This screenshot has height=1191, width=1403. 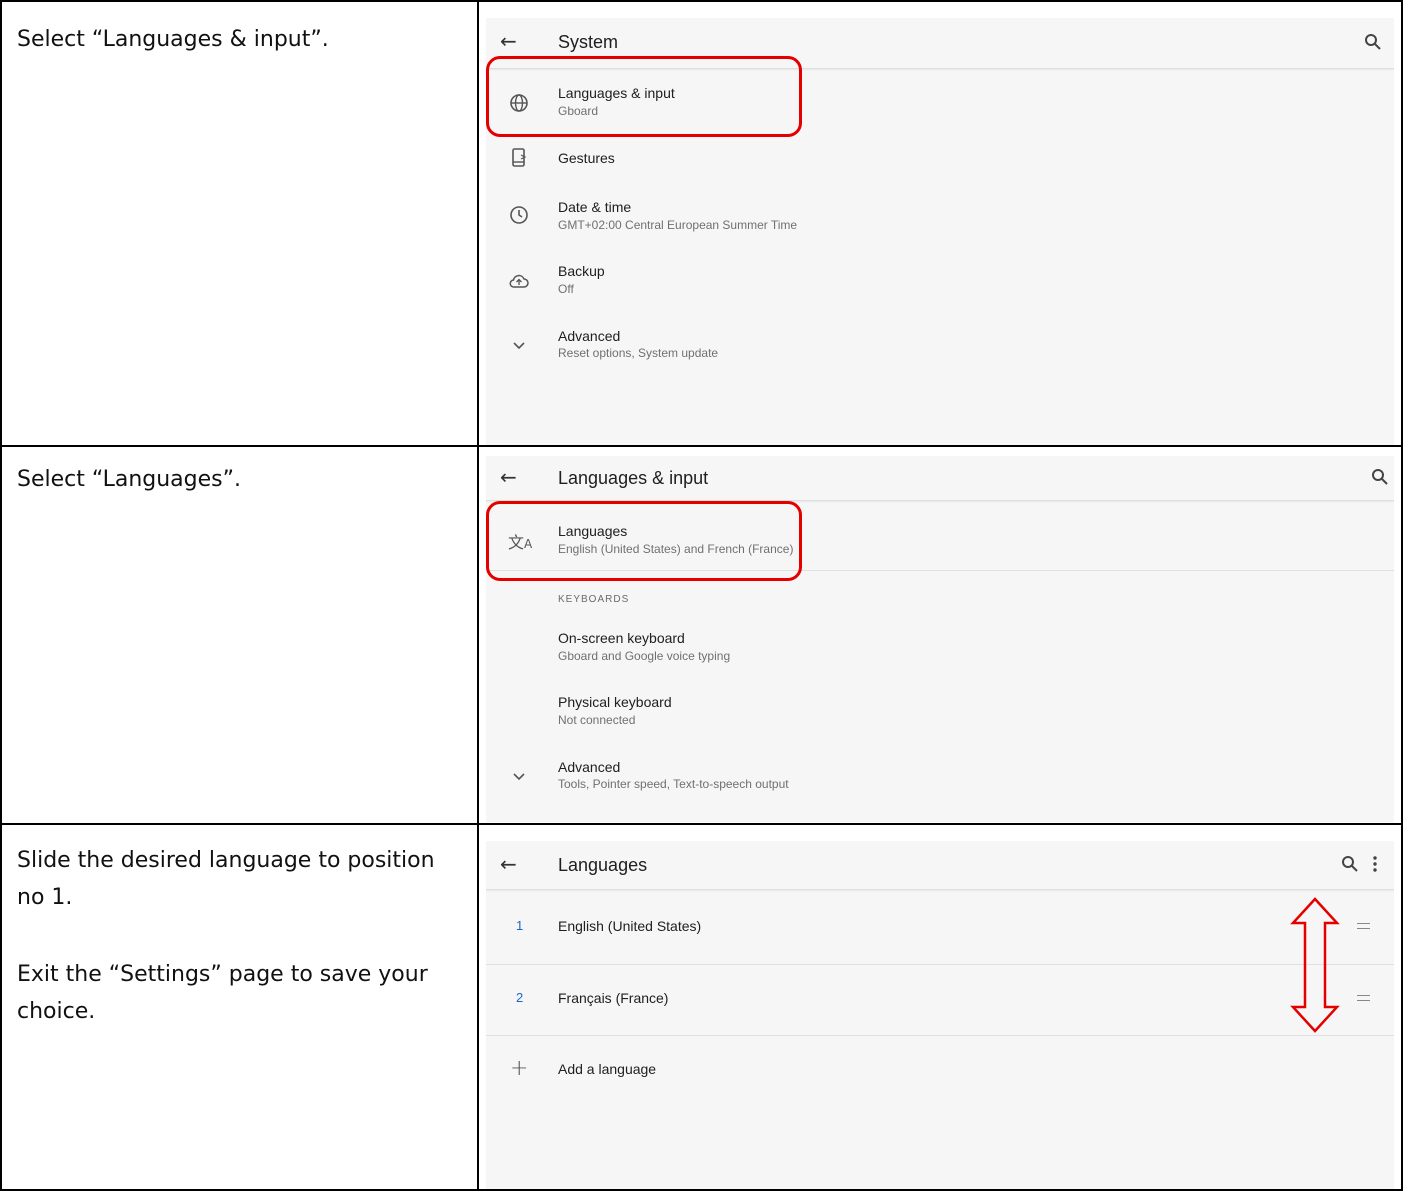 What do you see at coordinates (940, 1070) in the screenshot?
I see `add-language-button: + Add a language` at bounding box center [940, 1070].